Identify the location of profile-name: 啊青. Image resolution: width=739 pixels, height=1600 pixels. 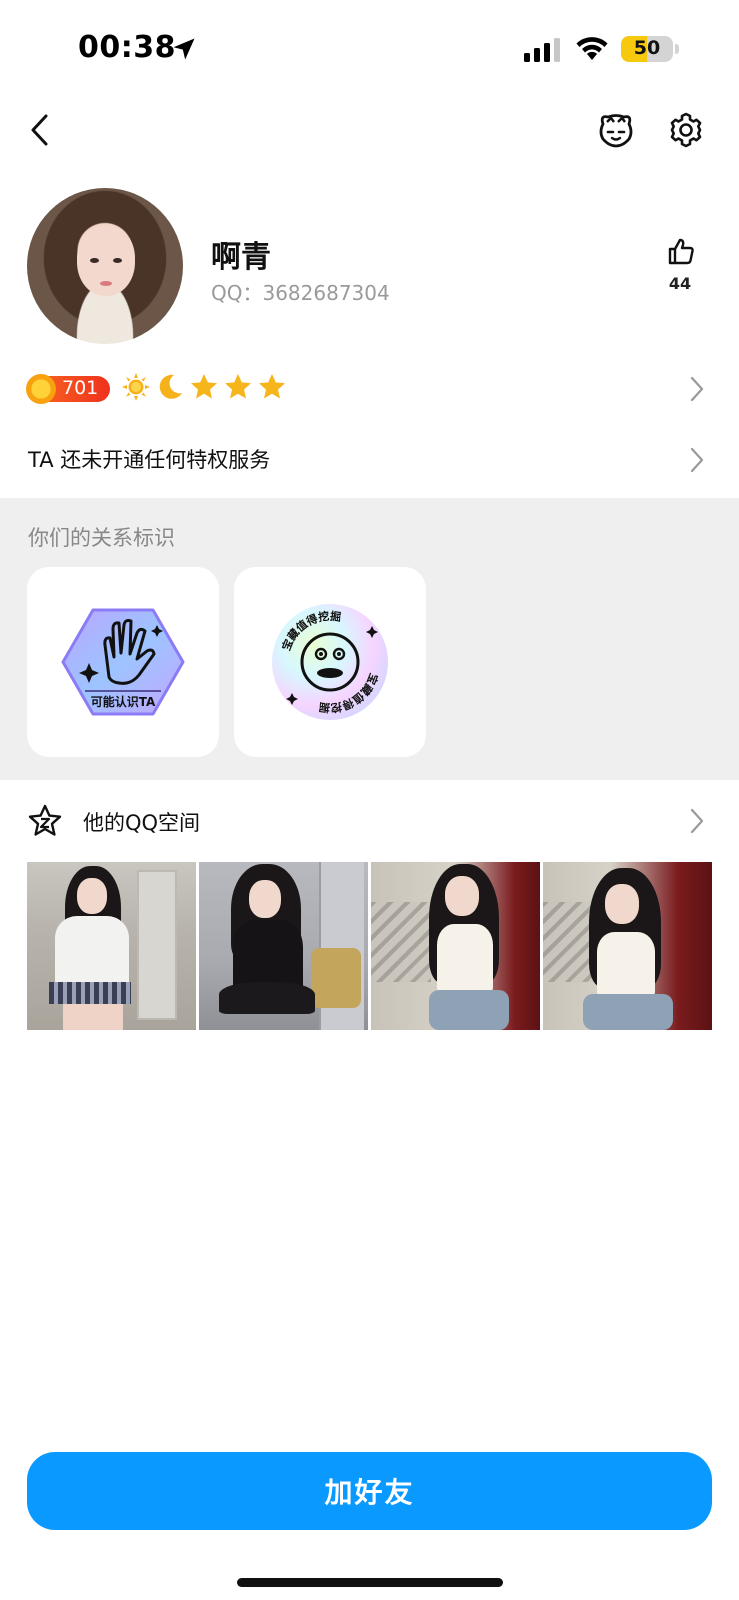
(241, 257).